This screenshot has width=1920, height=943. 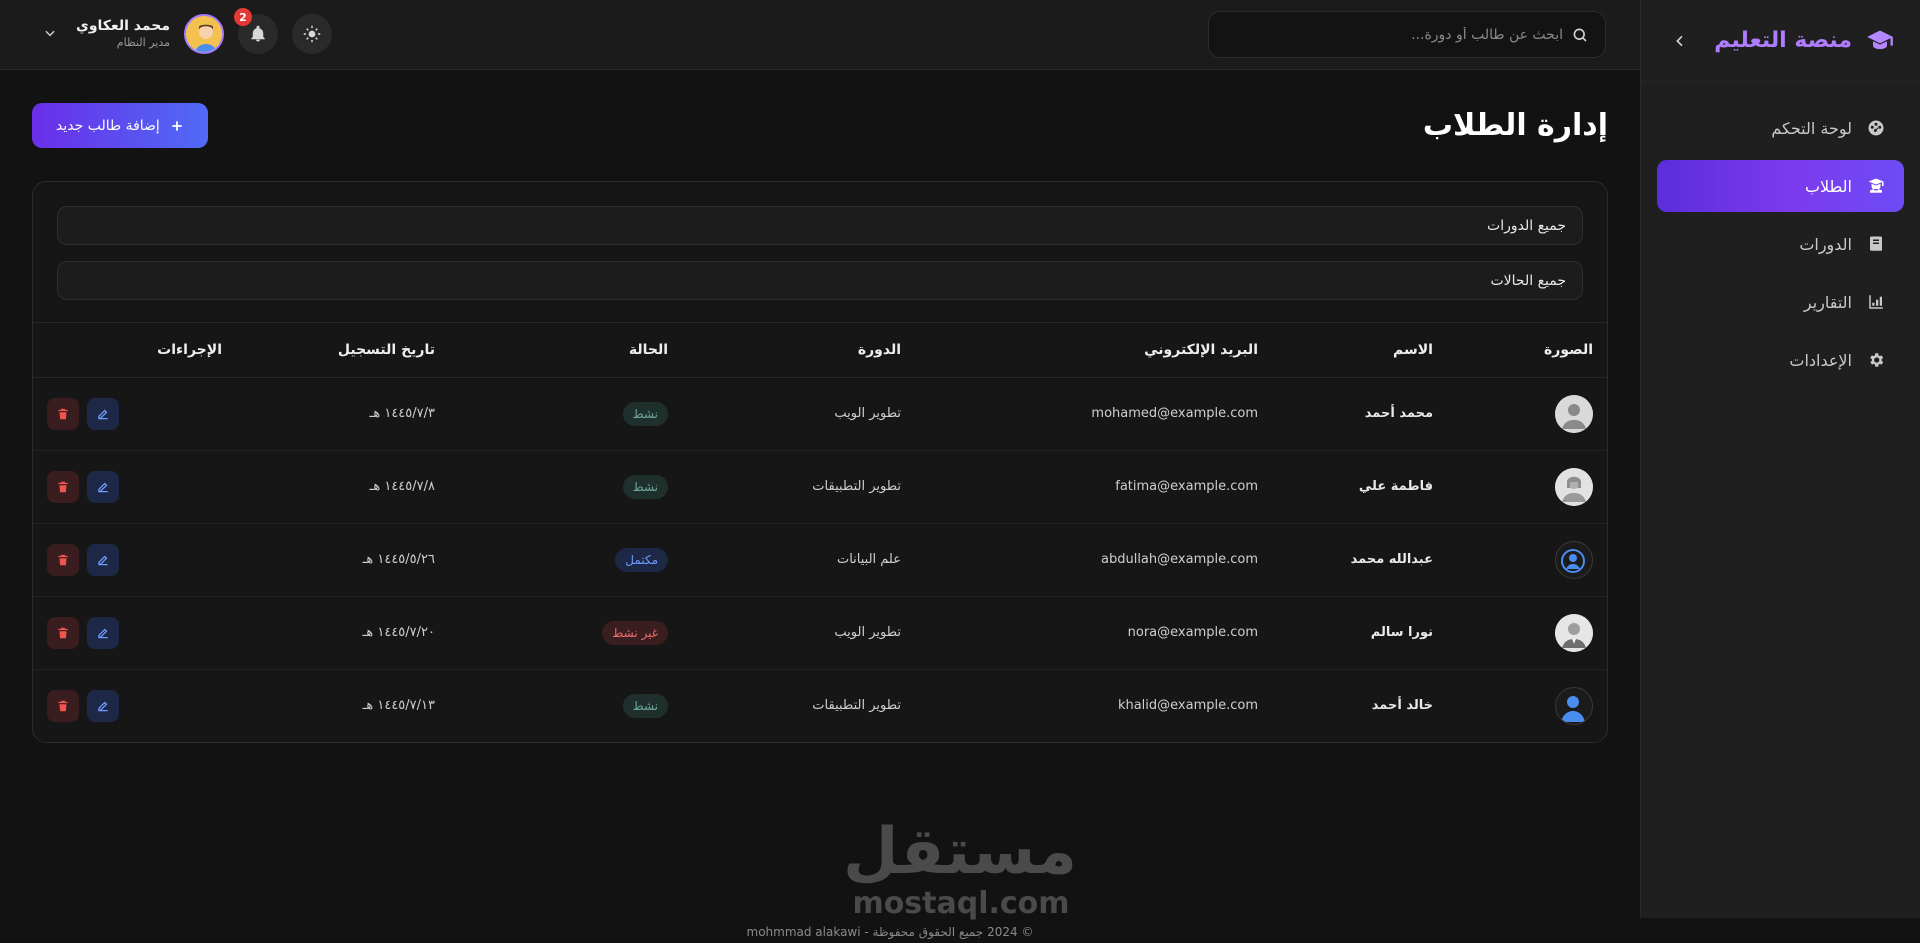 I want to click on sidebar-item-dashboard: لوحة التحكم, so click(x=1780, y=128).